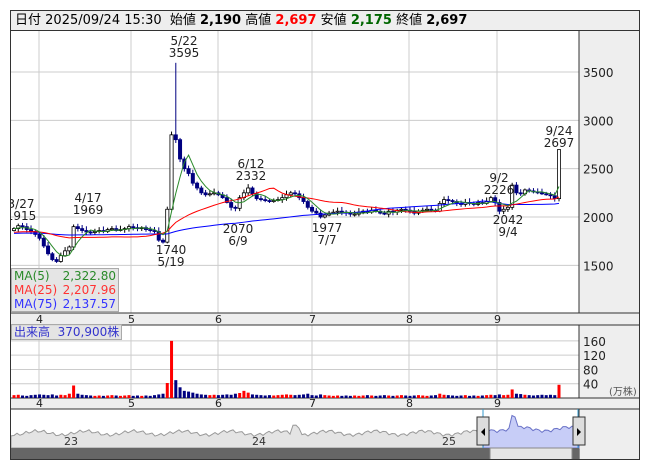 This screenshot has height=470, width=653. Describe the element at coordinates (171, 262) in the screenshot. I see `annotation-label: 5/19` at that location.